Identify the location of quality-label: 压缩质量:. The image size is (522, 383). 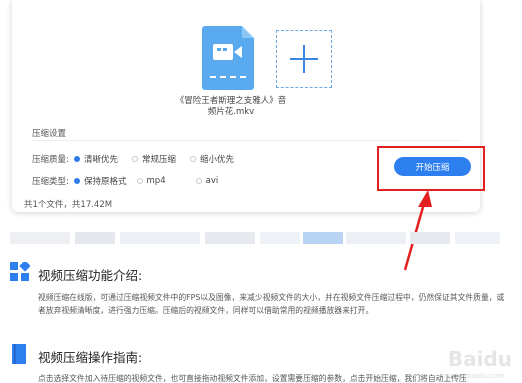
(50, 160).